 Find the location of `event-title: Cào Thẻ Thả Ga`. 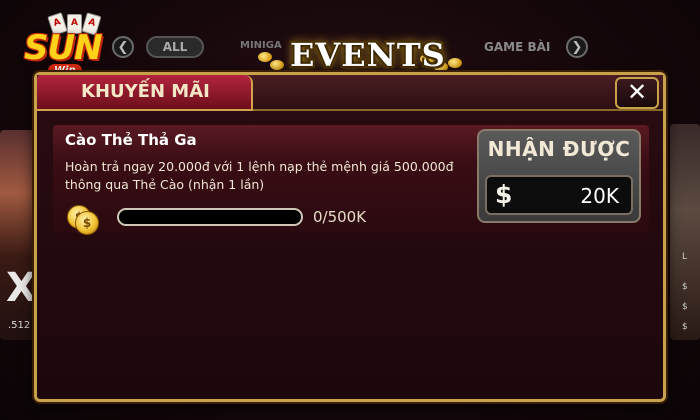

event-title: Cào Thẻ Thả Ga is located at coordinates (131, 140).